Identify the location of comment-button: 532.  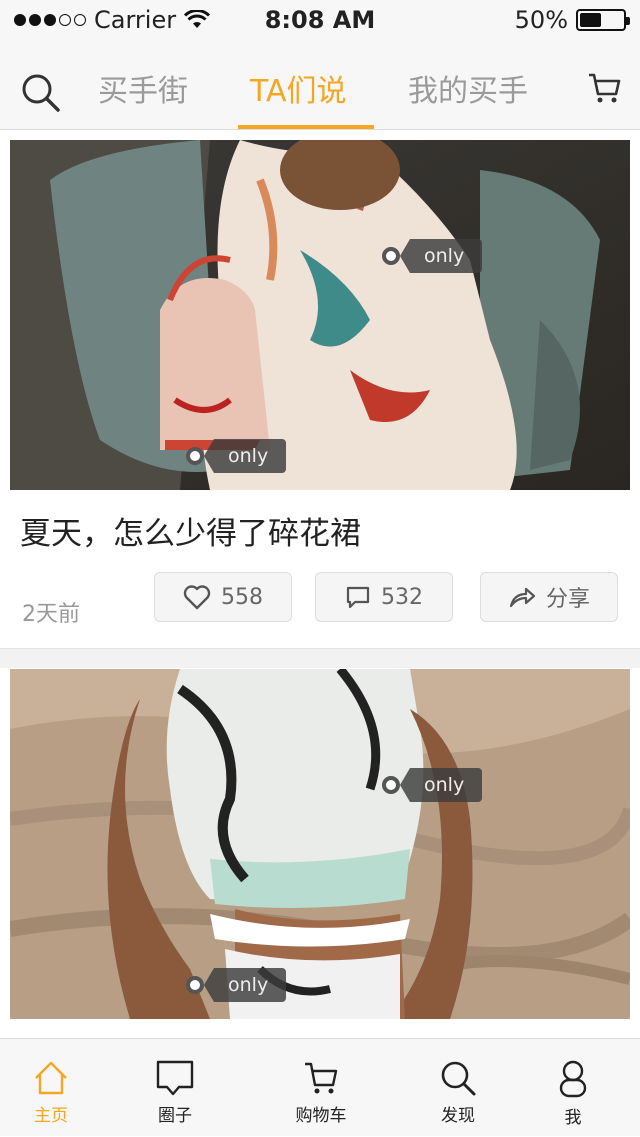
(384, 597).